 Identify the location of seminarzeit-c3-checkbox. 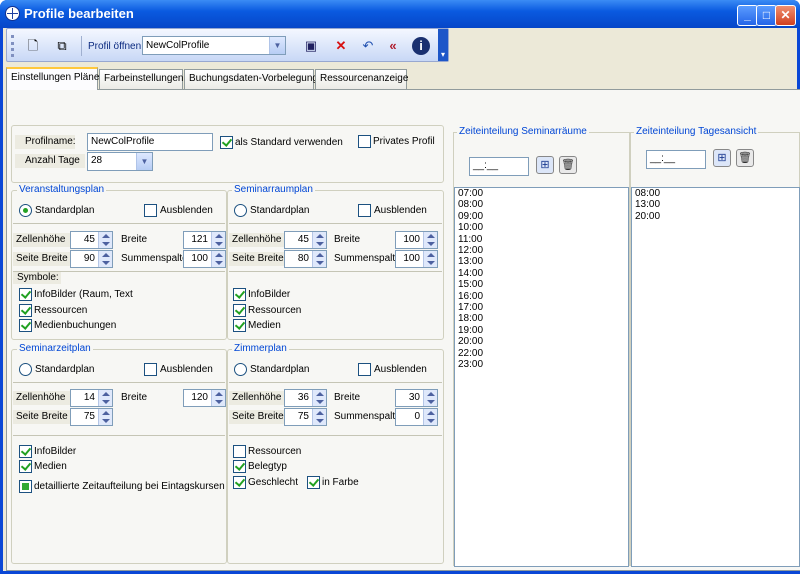
(25, 486).